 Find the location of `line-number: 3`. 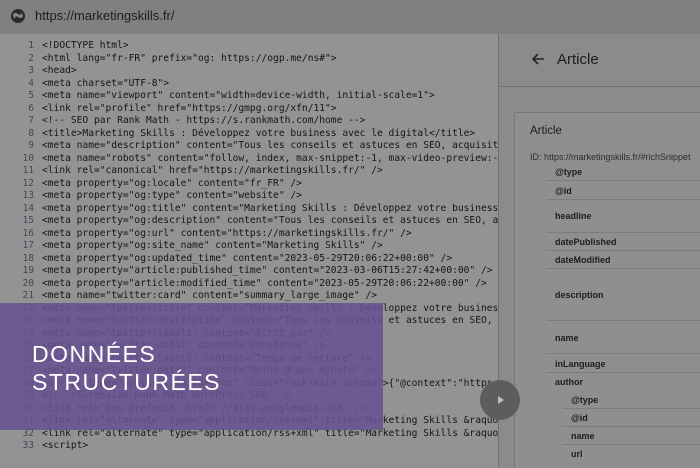

line-number: 3 is located at coordinates (31, 70).